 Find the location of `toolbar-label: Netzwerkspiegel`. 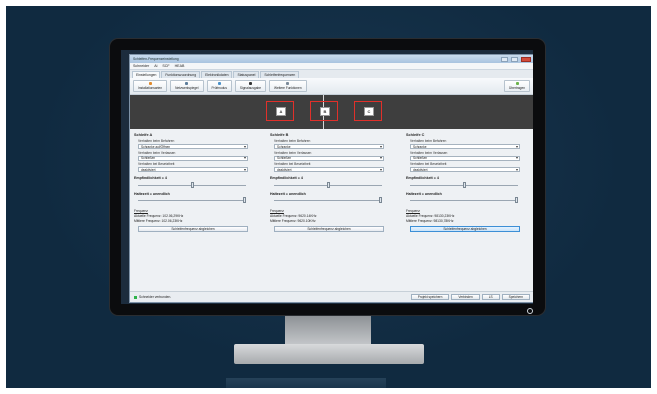

toolbar-label: Netzwerkspiegel is located at coordinates (187, 88).